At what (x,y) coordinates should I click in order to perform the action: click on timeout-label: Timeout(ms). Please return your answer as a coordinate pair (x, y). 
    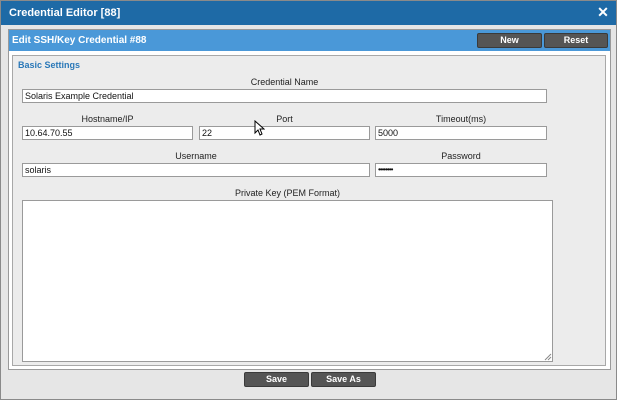
    Looking at the image, I should click on (461, 119).